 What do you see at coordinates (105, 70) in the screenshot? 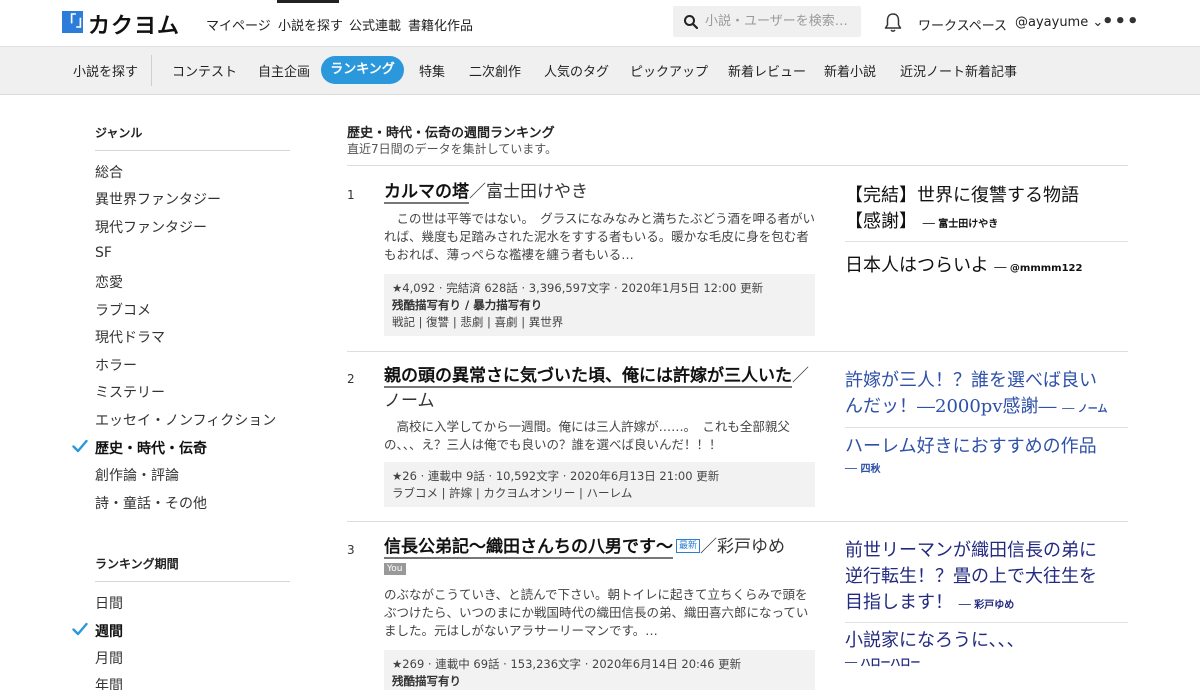
I see `subnav-find-novels: 小説を探す` at bounding box center [105, 70].